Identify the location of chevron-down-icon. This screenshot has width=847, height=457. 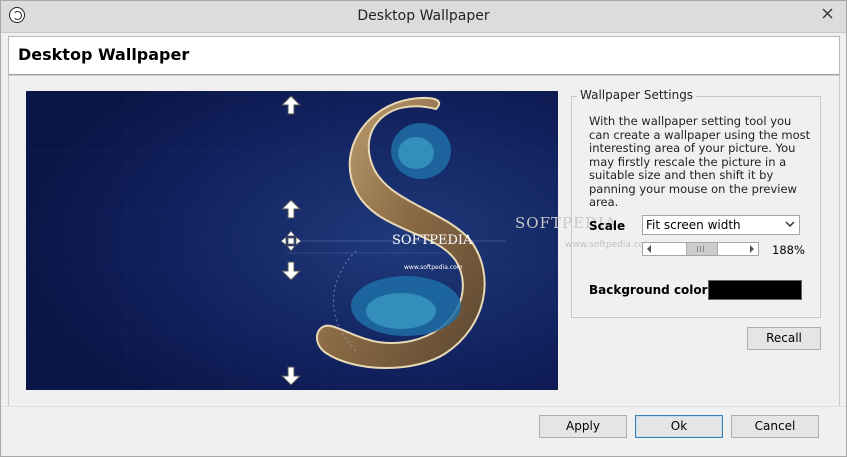
(790, 224).